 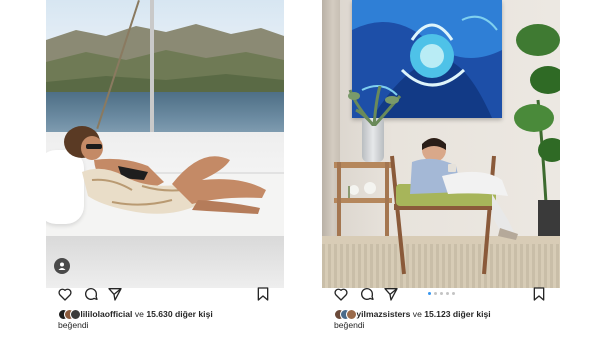 I want to click on woman-lounging, so click(x=165, y=170).